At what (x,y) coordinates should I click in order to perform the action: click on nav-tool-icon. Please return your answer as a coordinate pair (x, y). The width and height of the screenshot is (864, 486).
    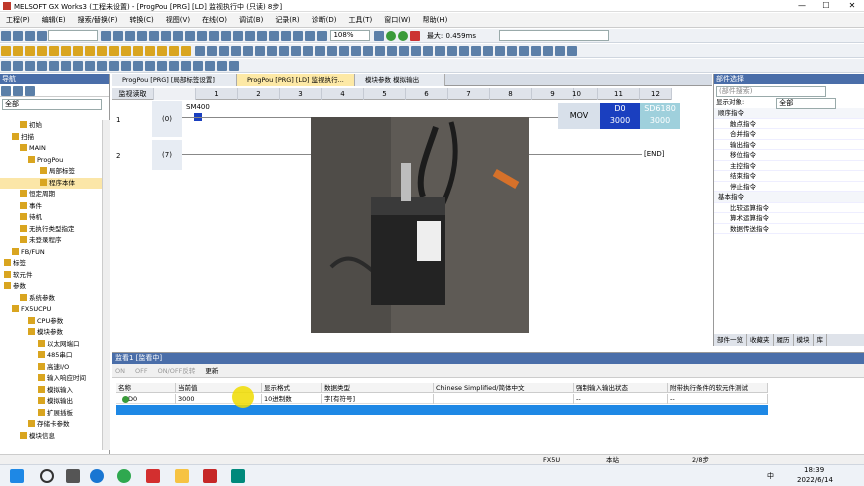
    Looking at the image, I should click on (18, 91).